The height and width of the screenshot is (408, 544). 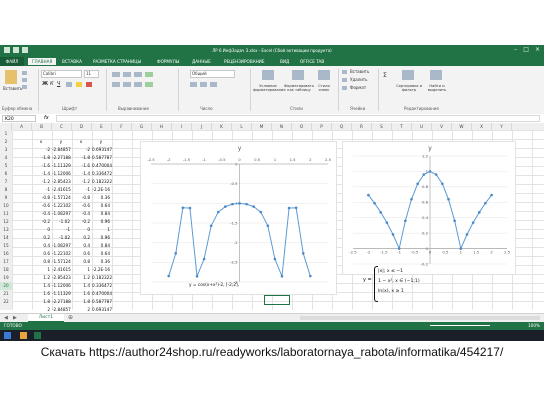 I want to click on select-all-corner, so click(x=6, y=126).